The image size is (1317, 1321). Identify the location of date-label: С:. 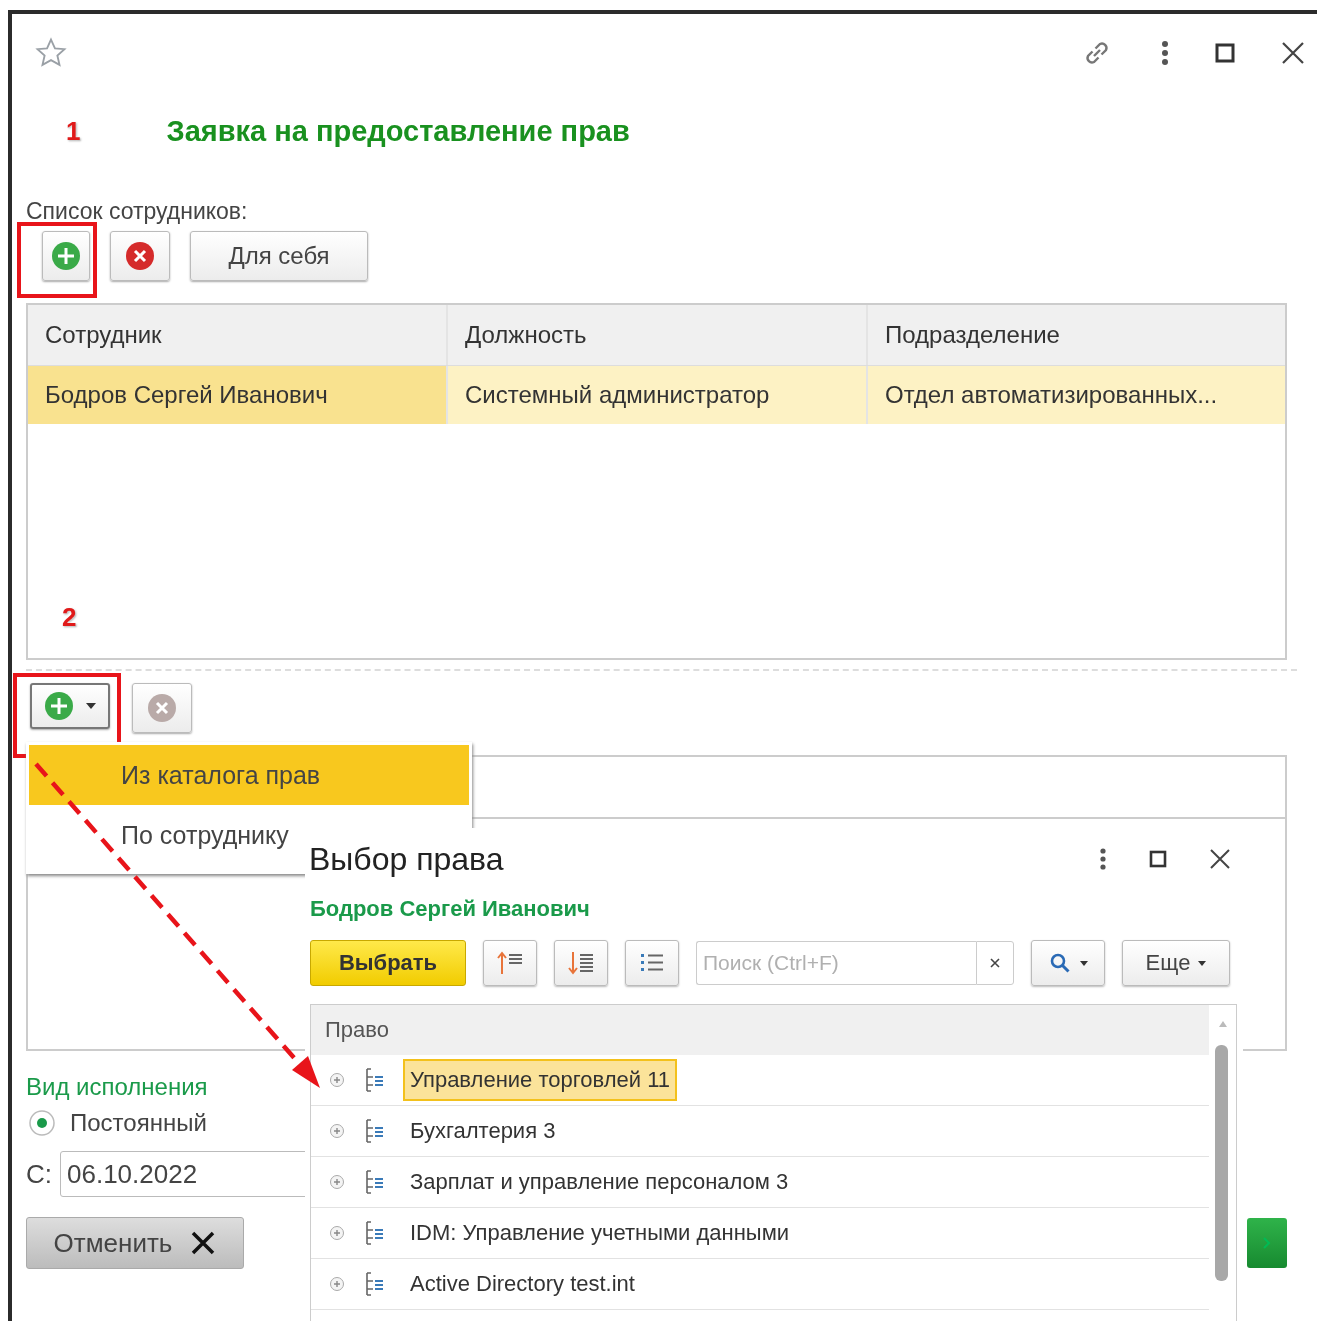
(39, 1174).